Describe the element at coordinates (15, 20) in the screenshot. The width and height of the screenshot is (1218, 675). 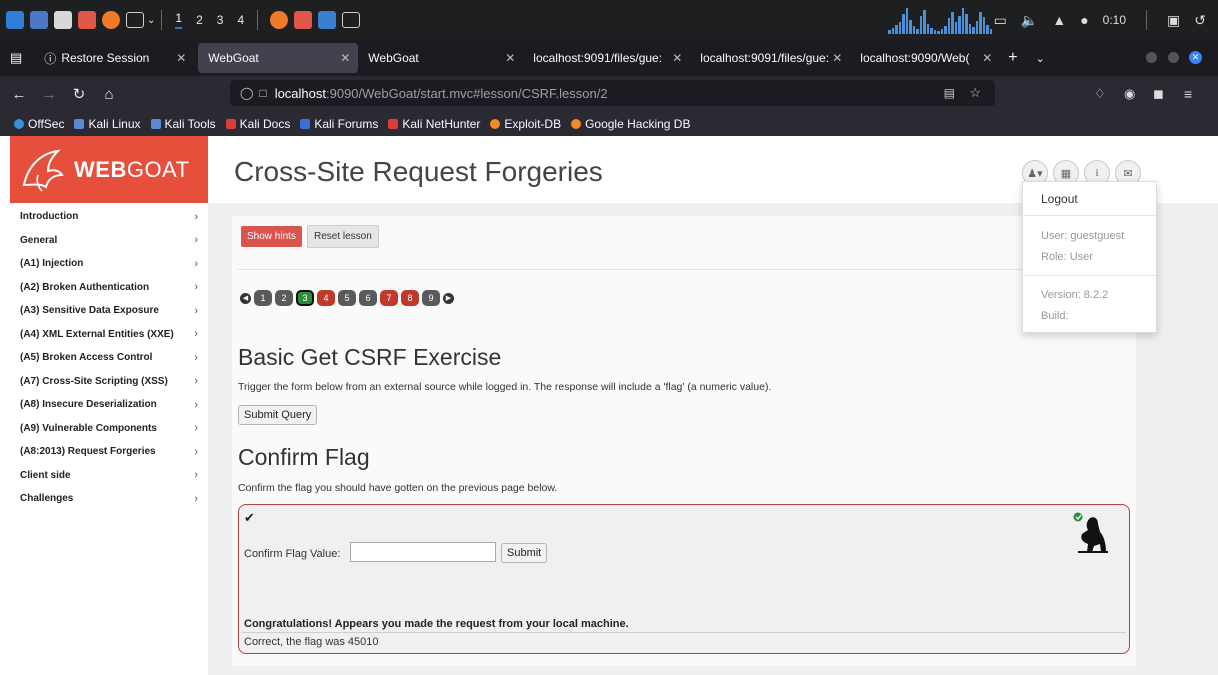
I see `kali-menu-icon` at that location.